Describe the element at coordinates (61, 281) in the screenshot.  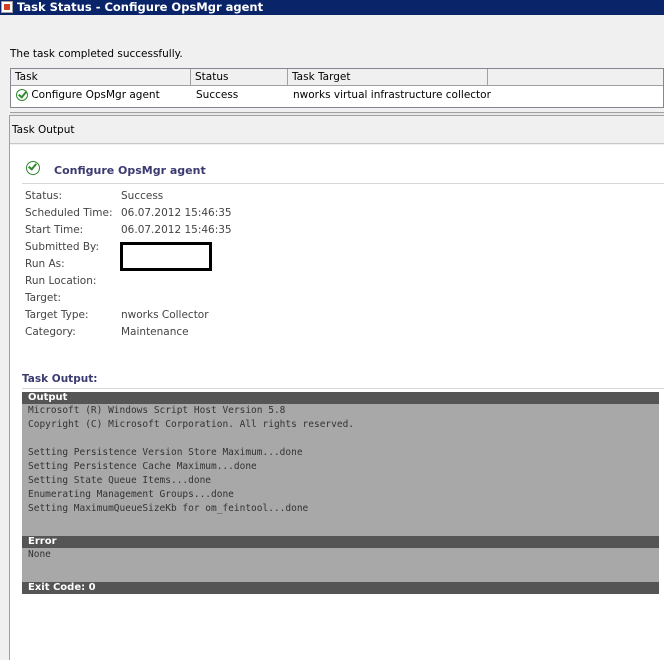
I see `field-label-run-location: Run Location:` at that location.